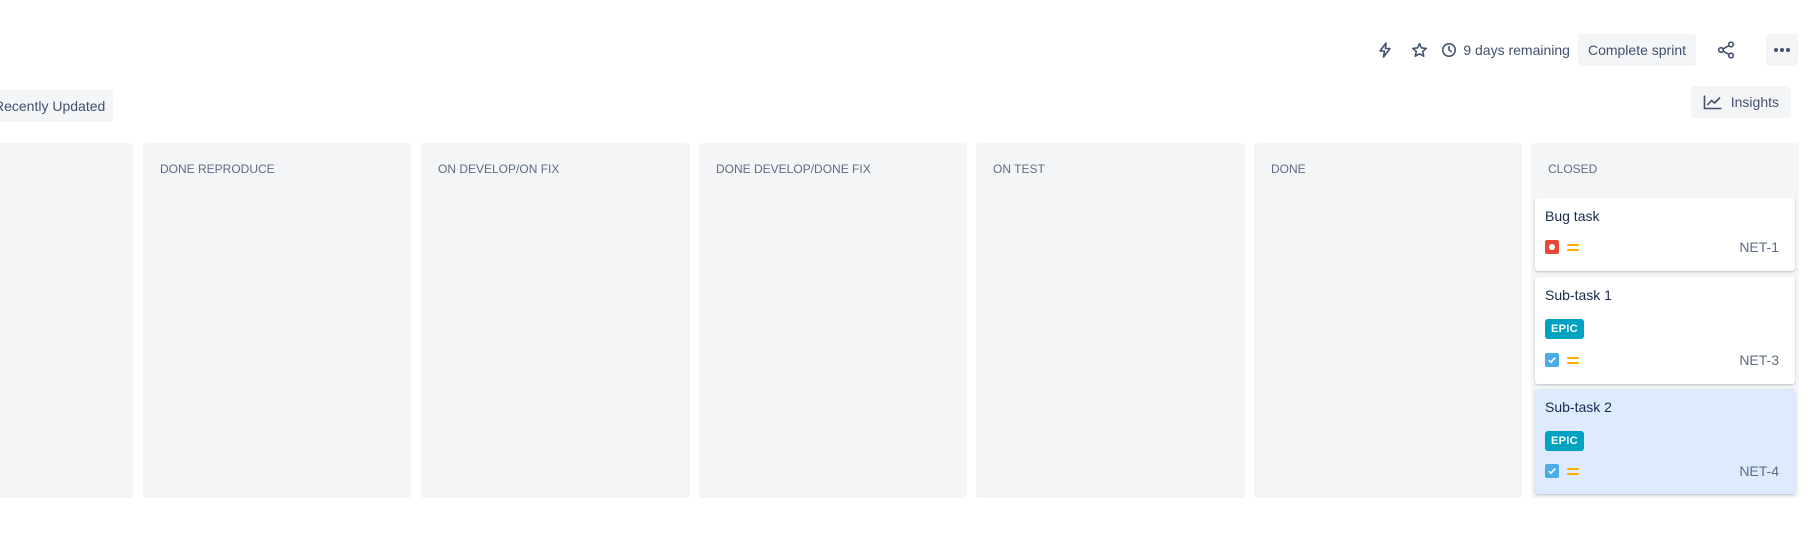 The image size is (1816, 554). Describe the element at coordinates (1665, 330) in the screenshot. I see `issue-card: Sub-task 1 EPIC NET-3` at that location.